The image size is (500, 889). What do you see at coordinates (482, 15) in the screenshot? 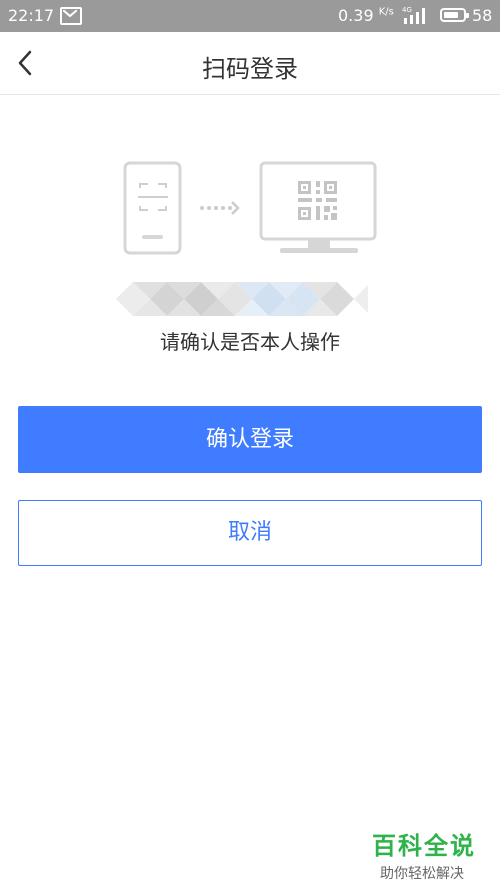
I see `battery-level: 58` at bounding box center [482, 15].